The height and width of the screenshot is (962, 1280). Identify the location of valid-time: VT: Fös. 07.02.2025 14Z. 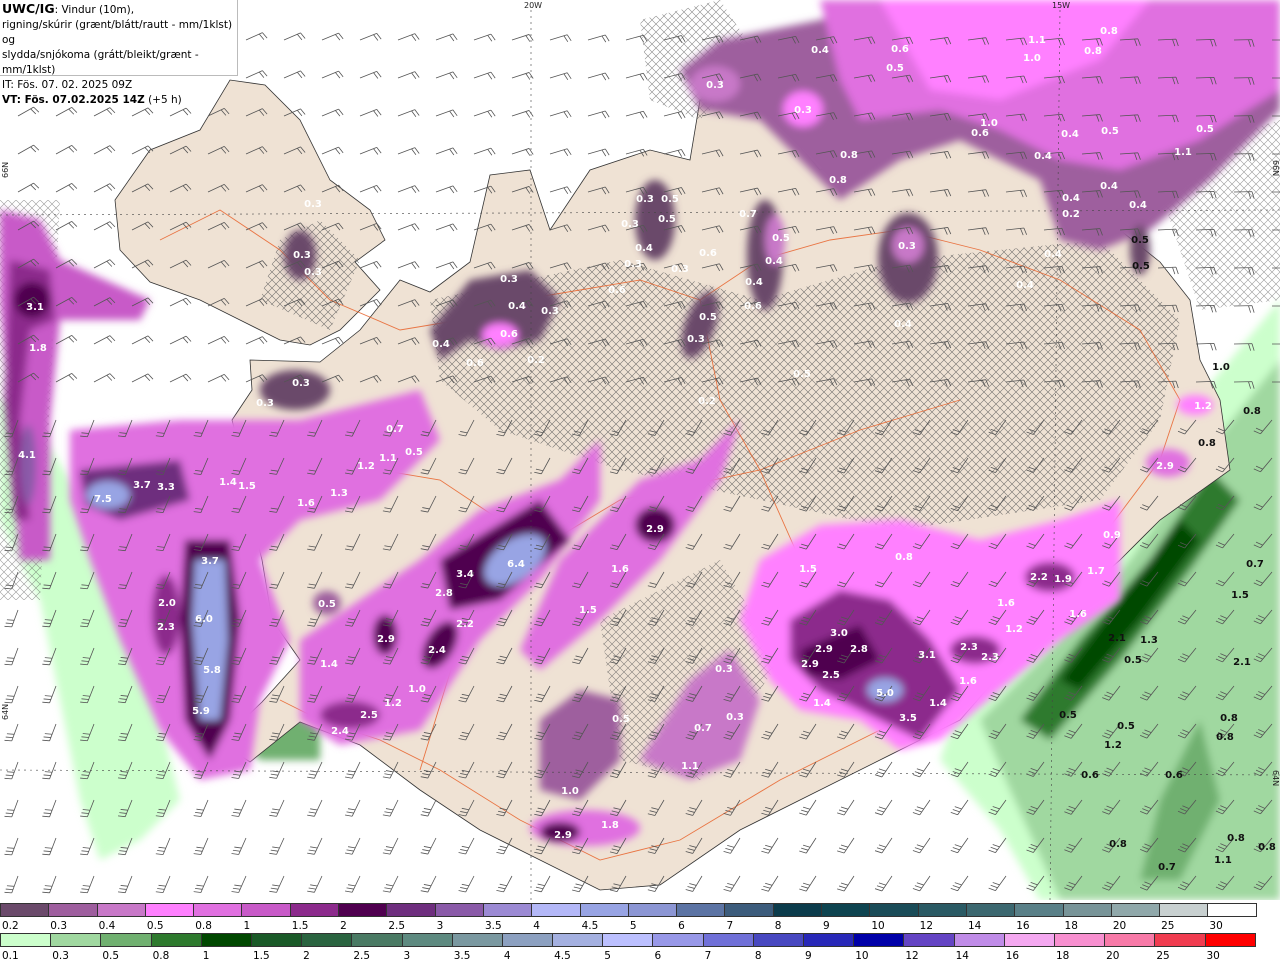
(73, 100).